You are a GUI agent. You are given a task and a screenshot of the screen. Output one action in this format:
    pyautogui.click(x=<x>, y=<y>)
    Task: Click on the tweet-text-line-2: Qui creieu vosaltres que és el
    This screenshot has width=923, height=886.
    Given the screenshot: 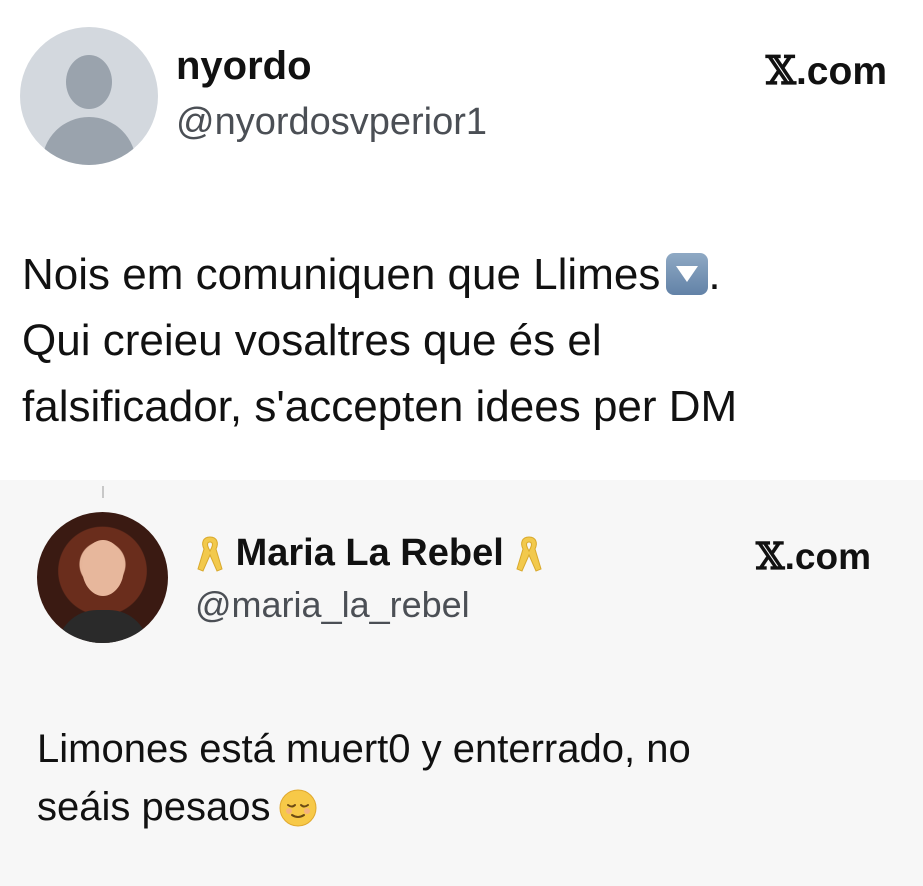 What is the action you would take?
    pyautogui.click(x=312, y=340)
    